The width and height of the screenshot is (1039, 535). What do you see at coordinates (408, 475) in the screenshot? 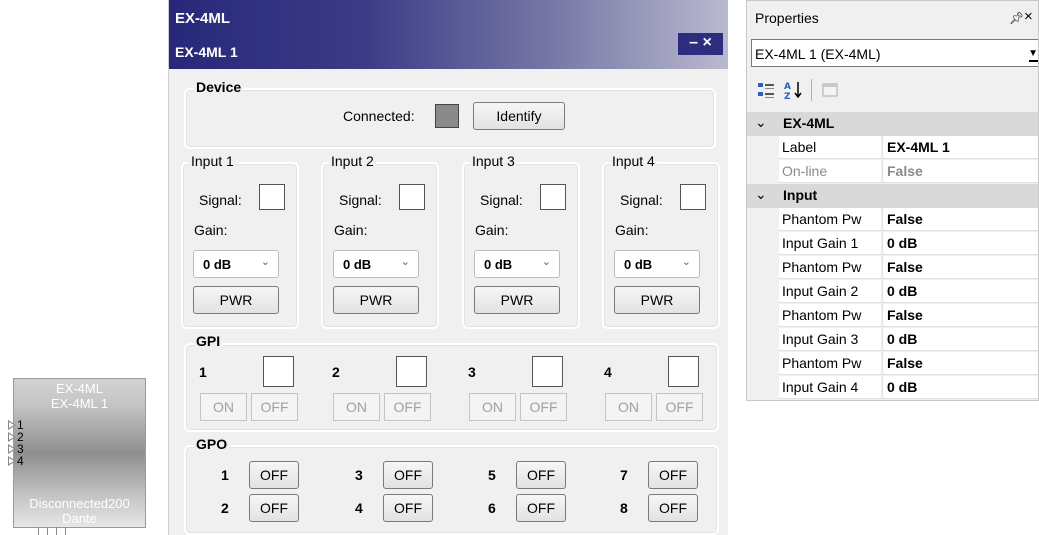
I see `gpo-3-toggle-button: OFF` at bounding box center [408, 475].